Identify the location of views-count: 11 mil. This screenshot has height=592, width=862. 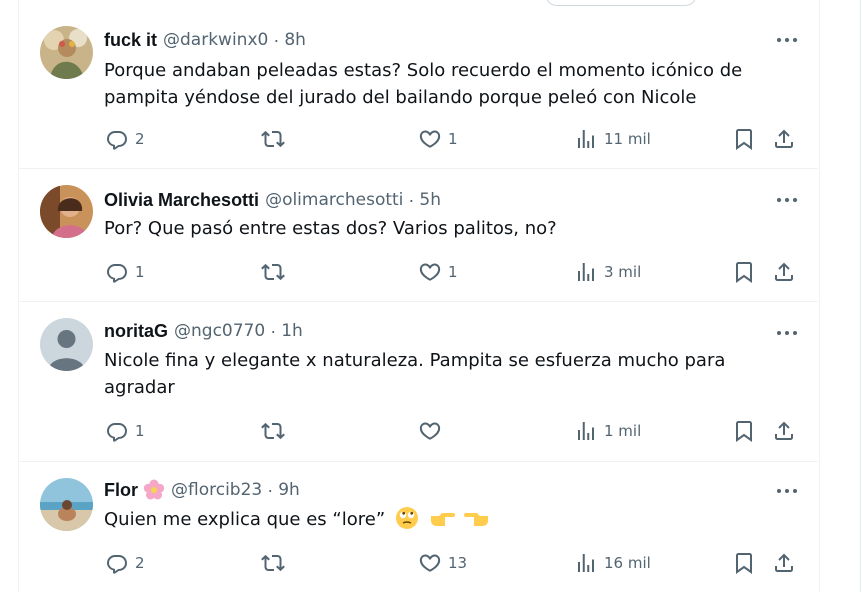
(627, 139).